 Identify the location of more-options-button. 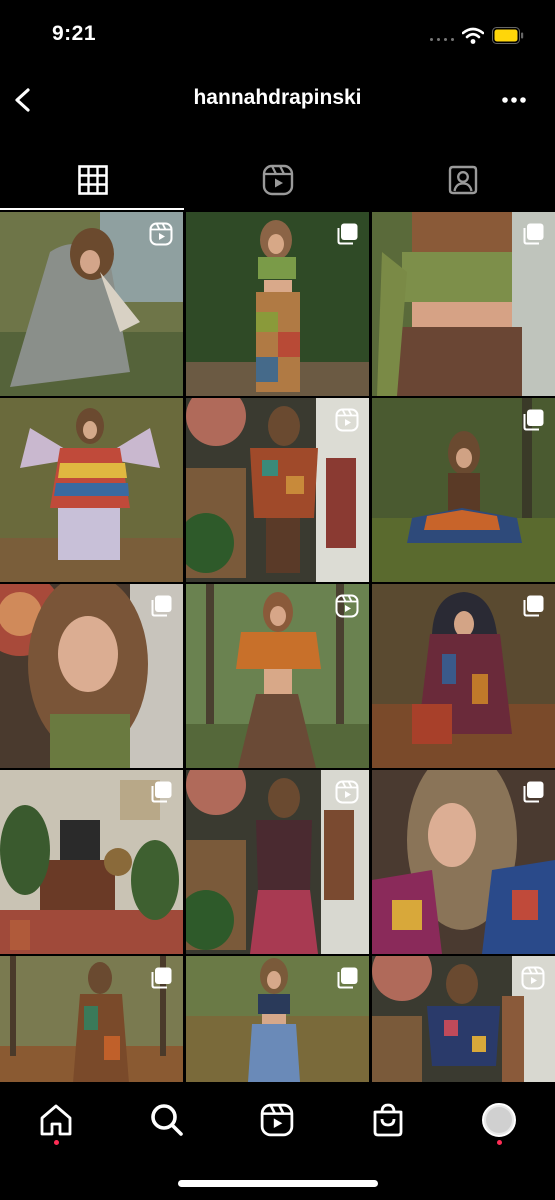
(514, 100).